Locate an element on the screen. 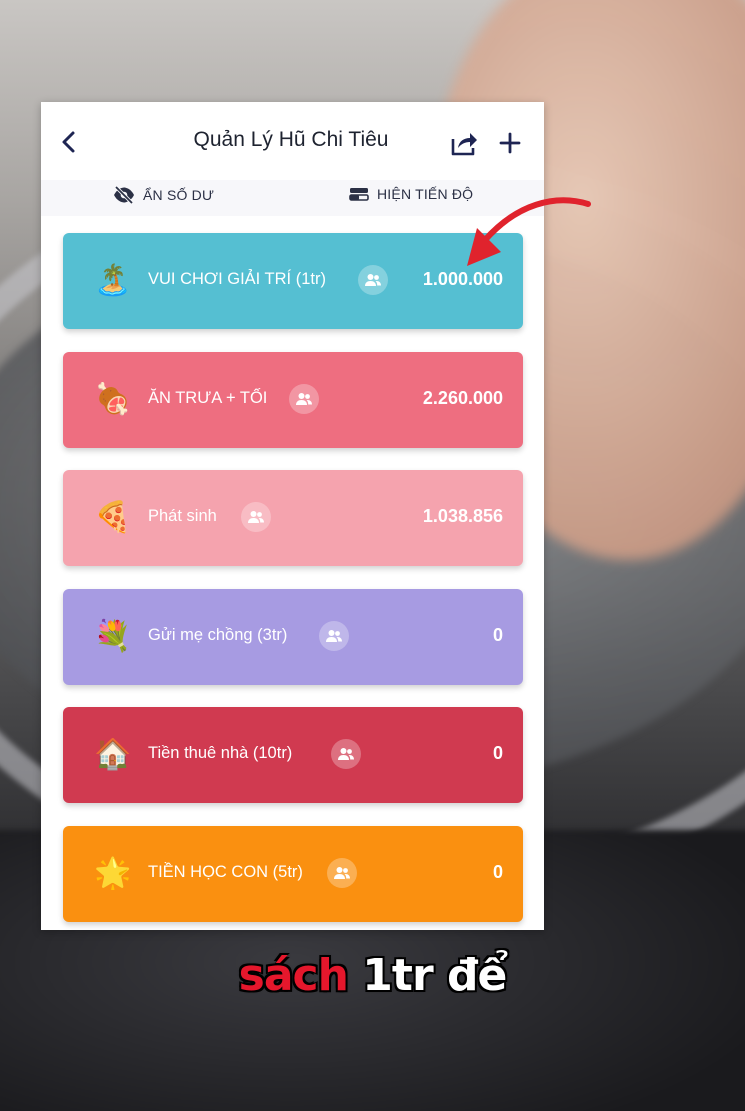 The image size is (745, 1111). show-progress-toggle: HIỆN TIẾN ĐỘ is located at coordinates (411, 194).